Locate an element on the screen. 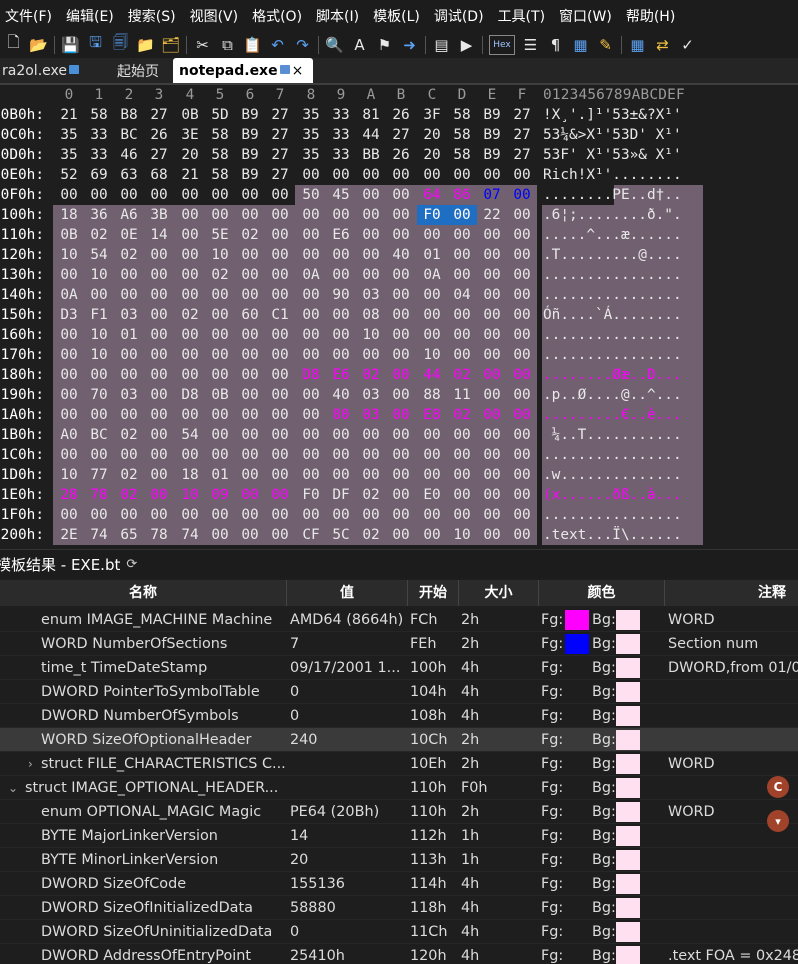  hex-byte: 40 is located at coordinates (341, 395).